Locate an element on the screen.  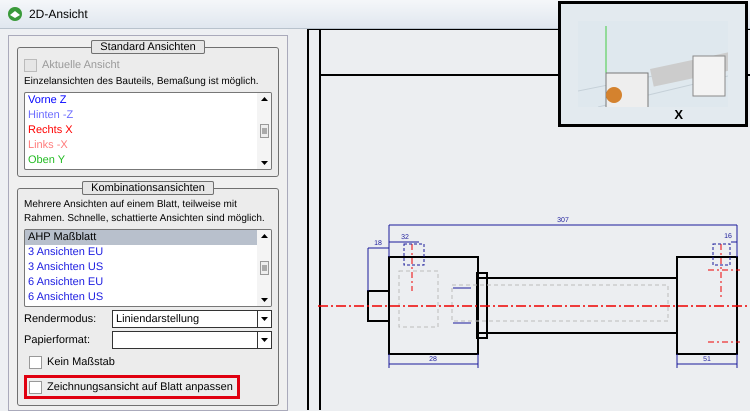
group-title: Standard Ansichten is located at coordinates (148, 47).